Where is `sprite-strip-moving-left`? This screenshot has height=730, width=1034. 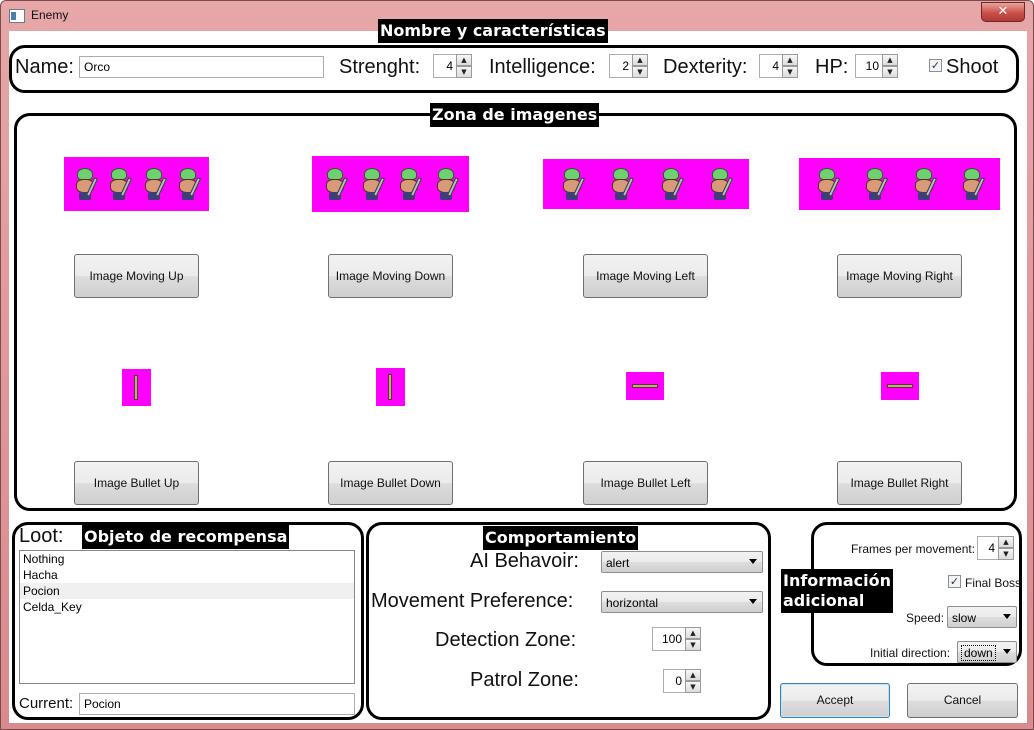 sprite-strip-moving-left is located at coordinates (646, 184).